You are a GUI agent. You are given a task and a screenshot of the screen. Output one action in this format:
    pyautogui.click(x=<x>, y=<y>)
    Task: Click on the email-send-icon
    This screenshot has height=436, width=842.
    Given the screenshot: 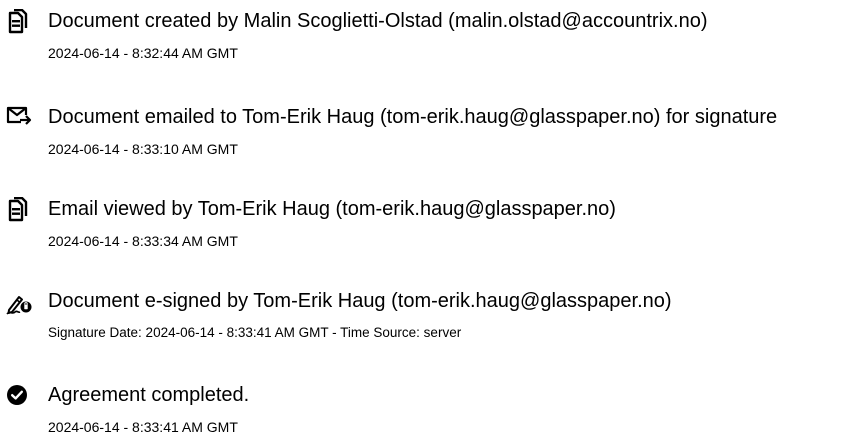 What is the action you would take?
    pyautogui.click(x=19, y=118)
    